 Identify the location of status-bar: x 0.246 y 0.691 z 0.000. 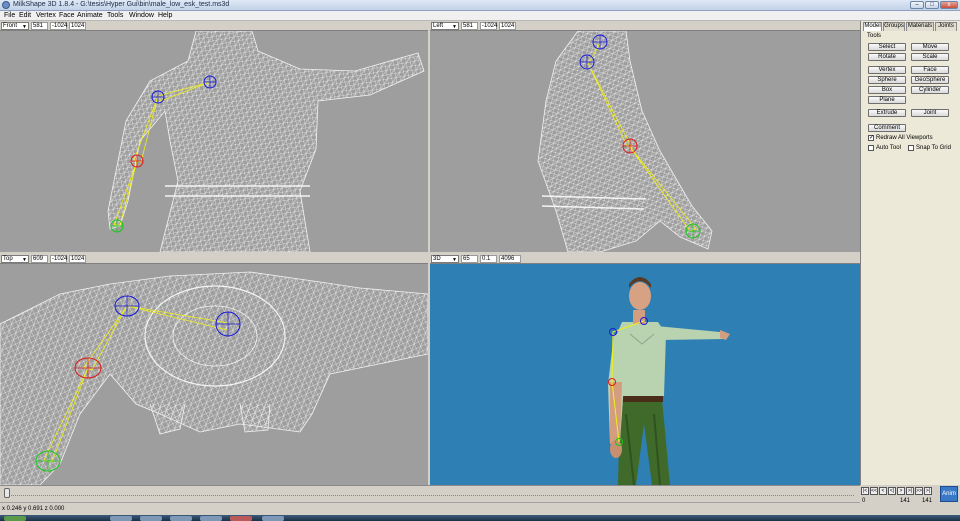
(430, 508).